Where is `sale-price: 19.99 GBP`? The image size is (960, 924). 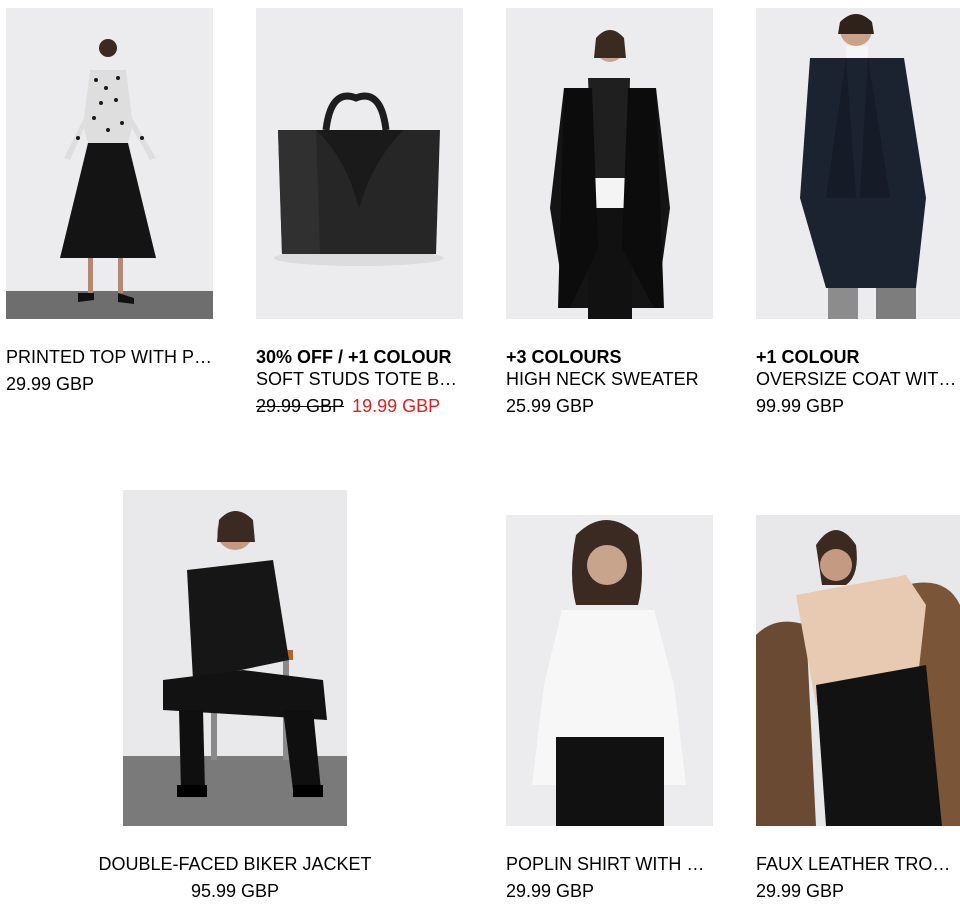
sale-price: 19.99 GBP is located at coordinates (396, 406).